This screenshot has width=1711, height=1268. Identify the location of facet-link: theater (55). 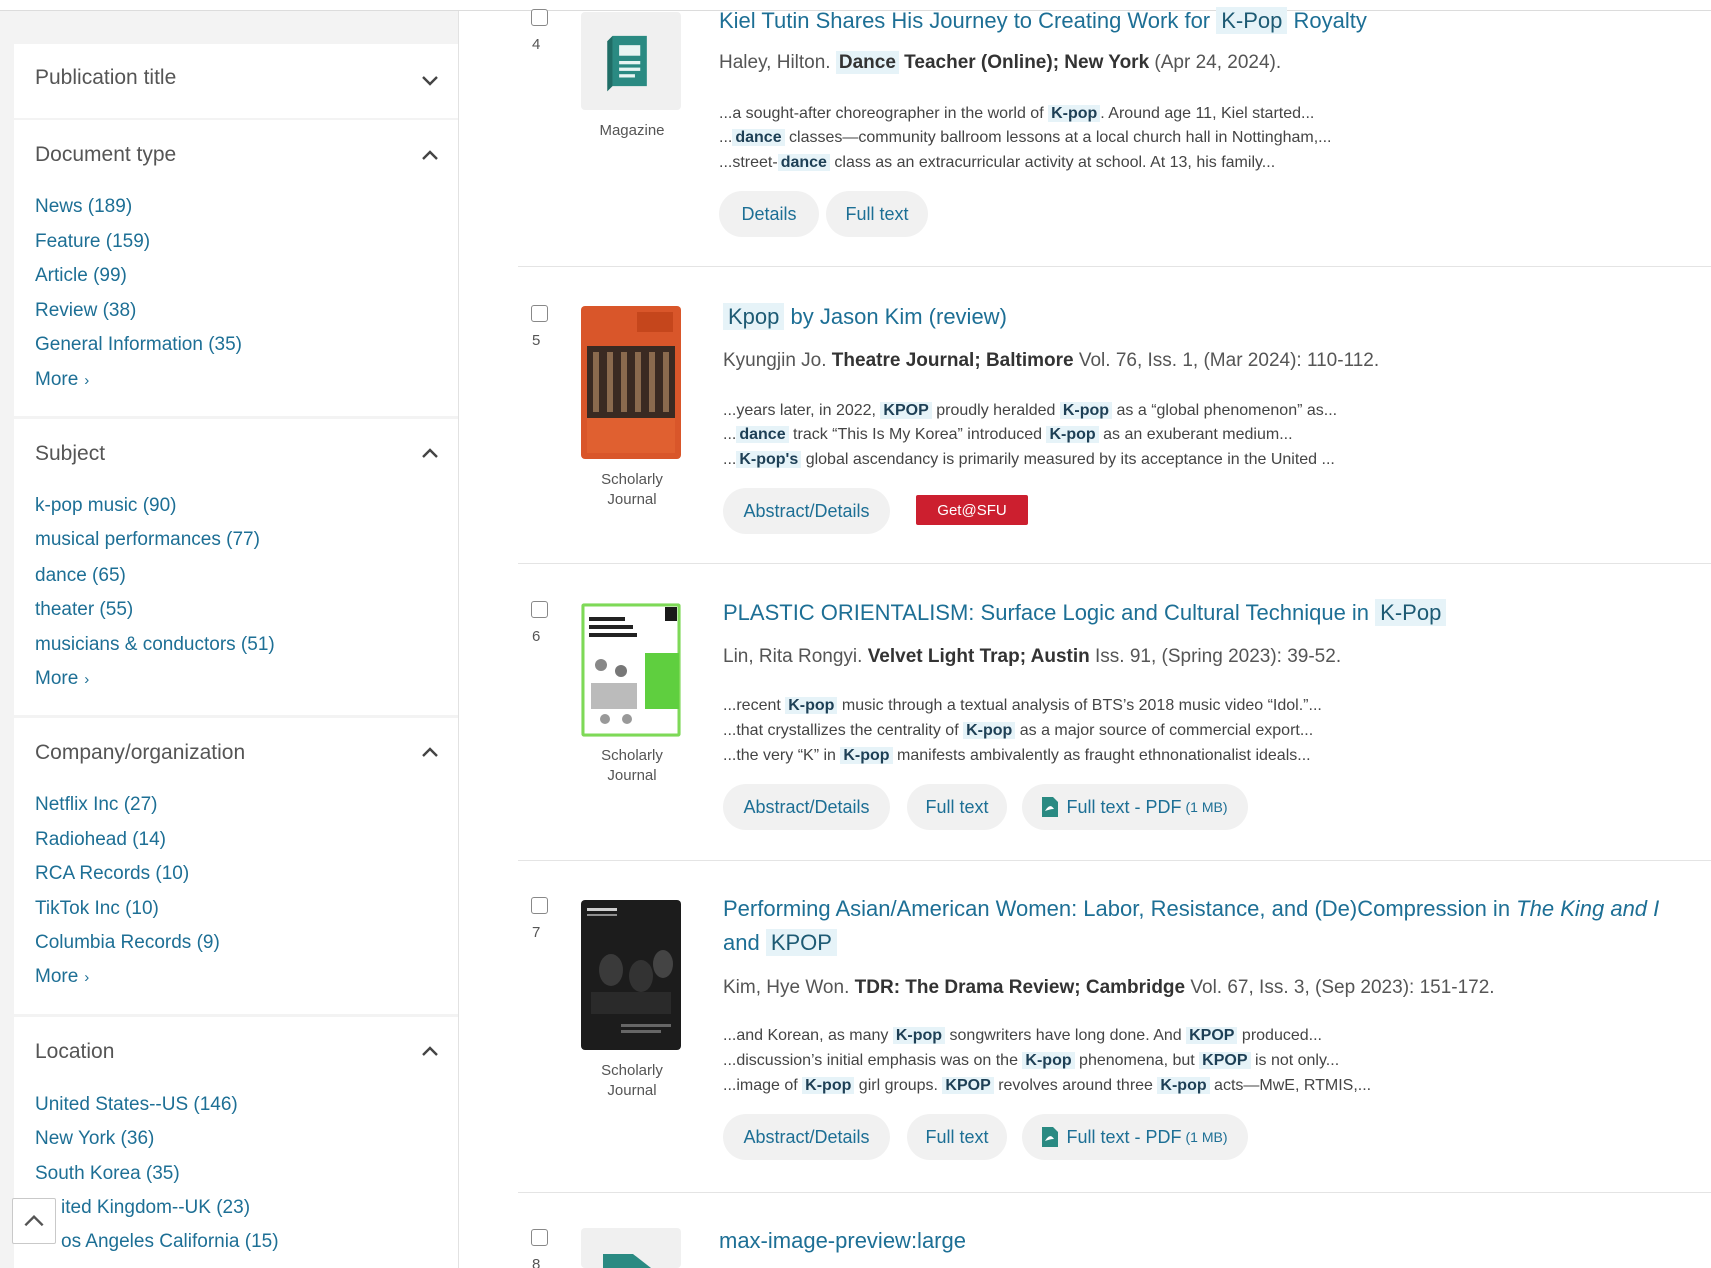
(84, 610).